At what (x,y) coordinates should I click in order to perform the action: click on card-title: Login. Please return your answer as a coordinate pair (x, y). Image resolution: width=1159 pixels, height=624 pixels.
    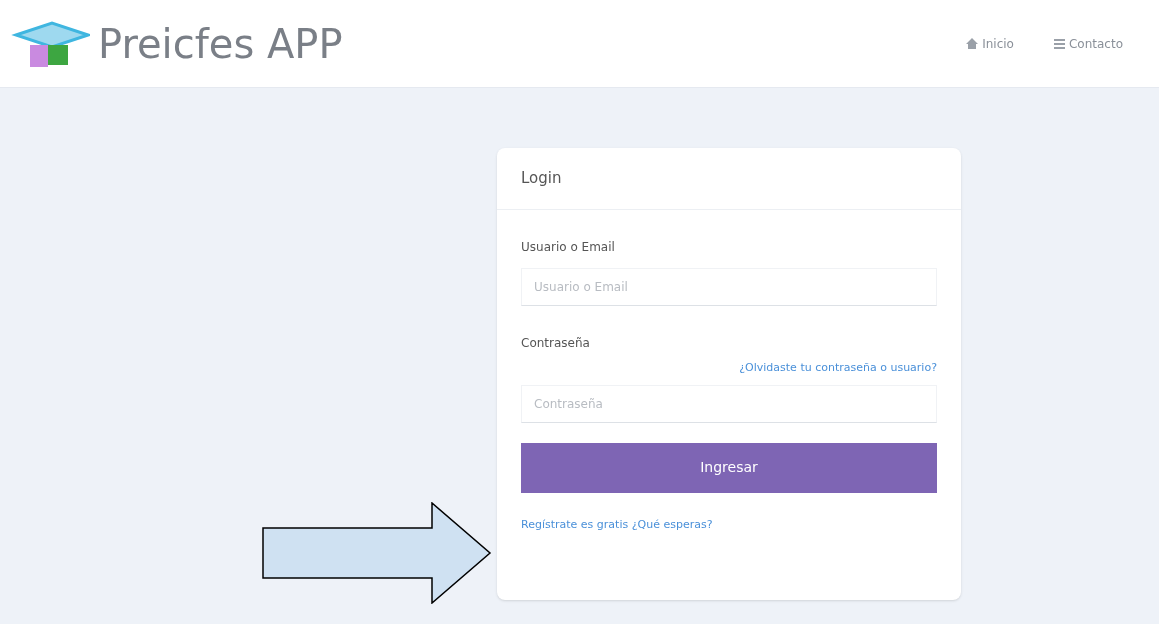
    Looking at the image, I should click on (541, 179).